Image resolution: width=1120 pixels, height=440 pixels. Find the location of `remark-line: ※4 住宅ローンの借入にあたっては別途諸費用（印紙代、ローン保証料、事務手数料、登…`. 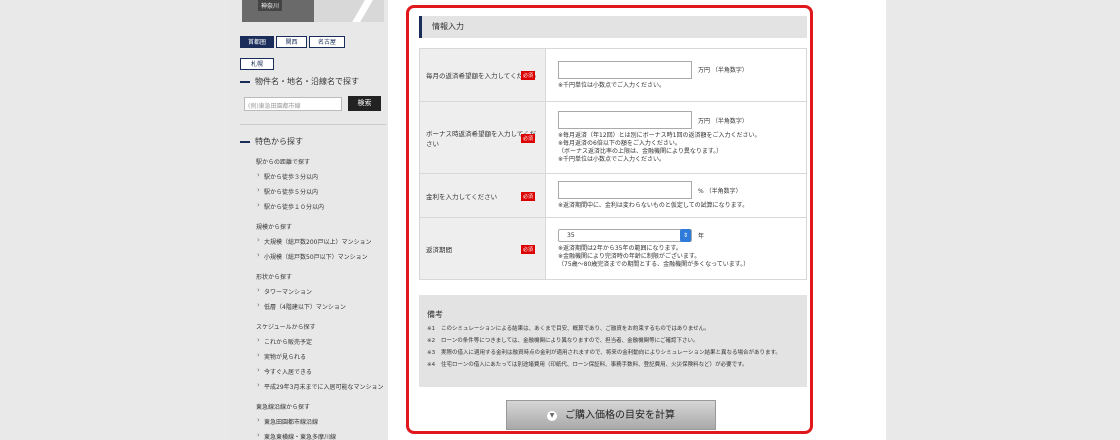

remark-line: ※4 住宅ローンの借入にあたっては別途諸費用（印紙代、ローン保証料、事務手数料、登… is located at coordinates (613, 365).